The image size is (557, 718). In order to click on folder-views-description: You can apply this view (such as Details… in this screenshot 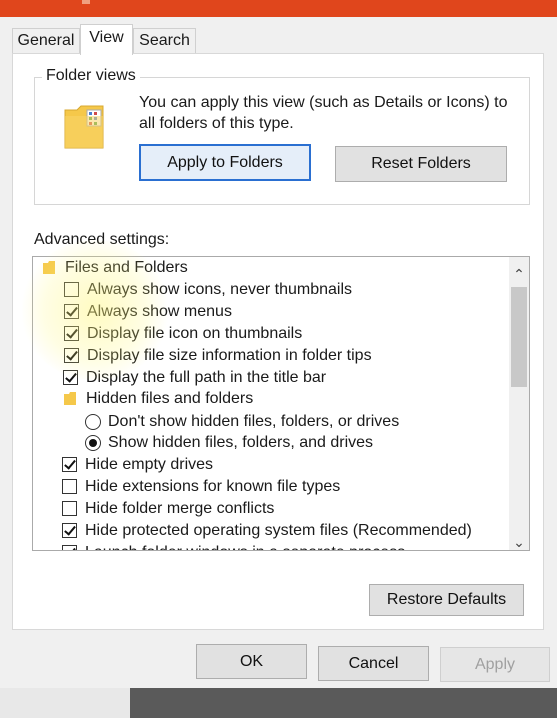, I will do `click(323, 113)`.